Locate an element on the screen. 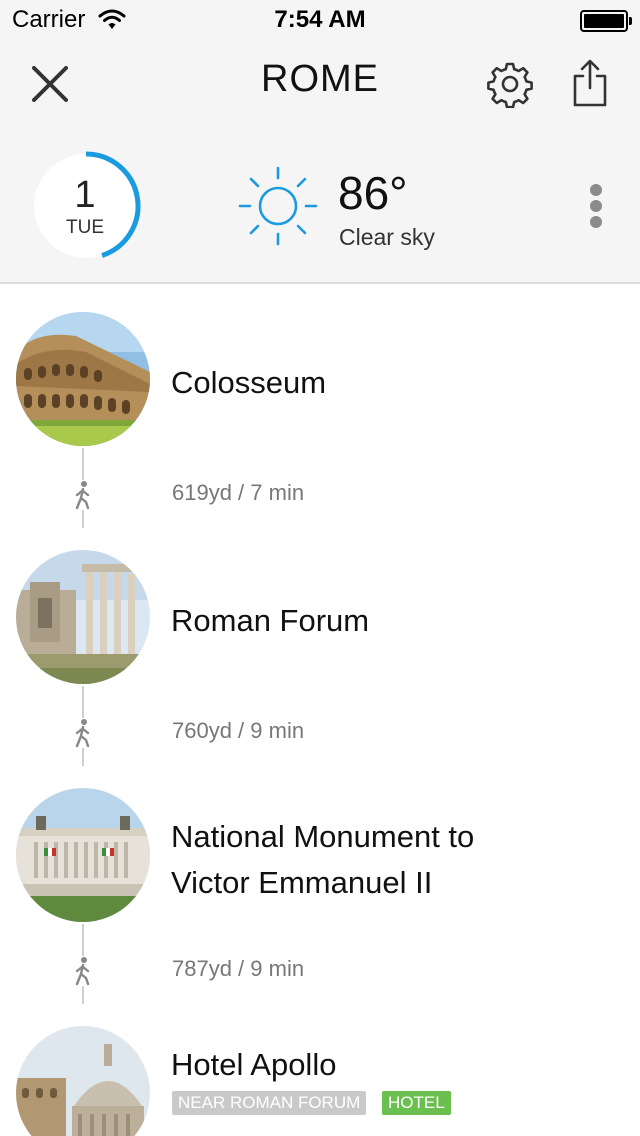 This screenshot has height=1136, width=640. national-monument-photo is located at coordinates (83, 855).